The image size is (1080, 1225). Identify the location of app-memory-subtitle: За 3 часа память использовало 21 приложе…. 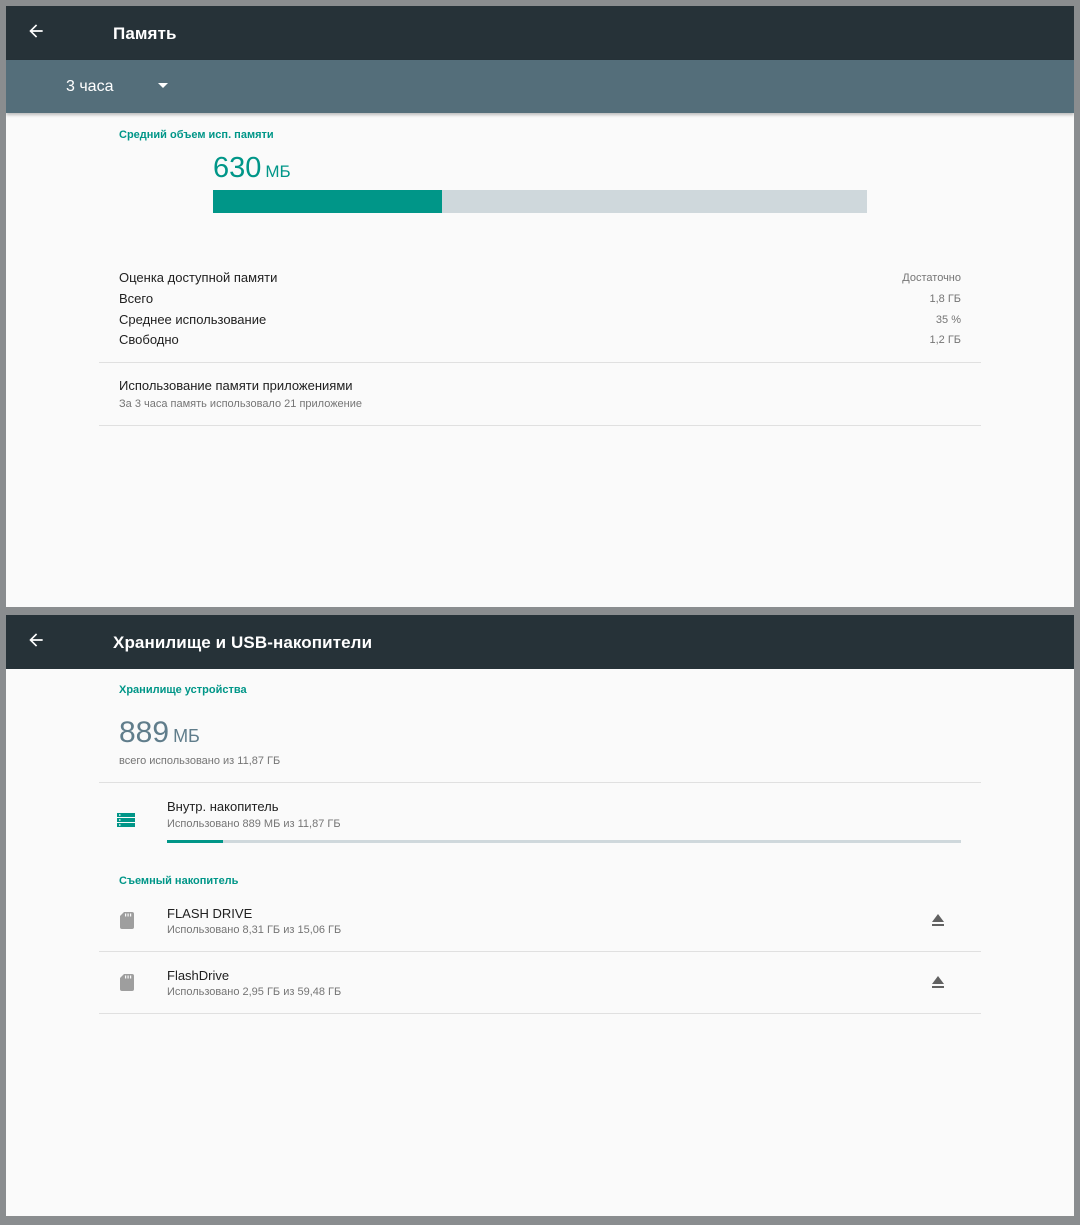
(241, 404).